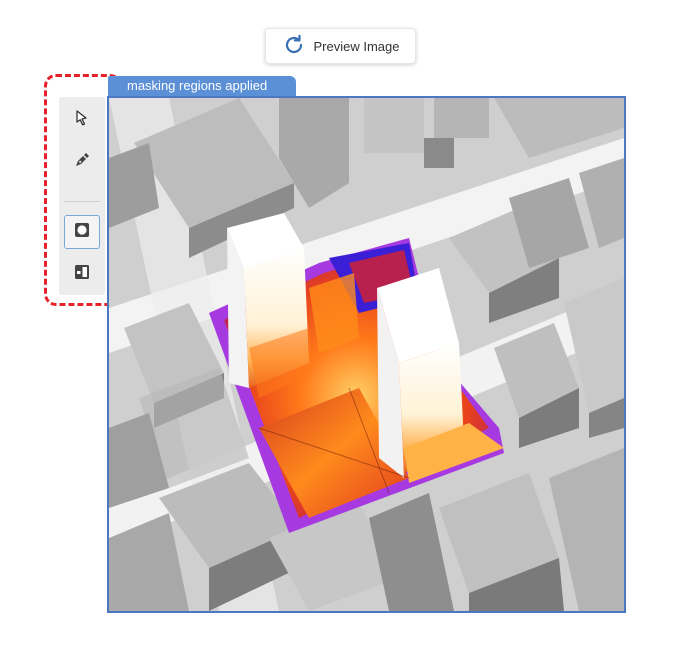 This screenshot has width=691, height=653. What do you see at coordinates (294, 46) in the screenshot?
I see `refresh-icon` at bounding box center [294, 46].